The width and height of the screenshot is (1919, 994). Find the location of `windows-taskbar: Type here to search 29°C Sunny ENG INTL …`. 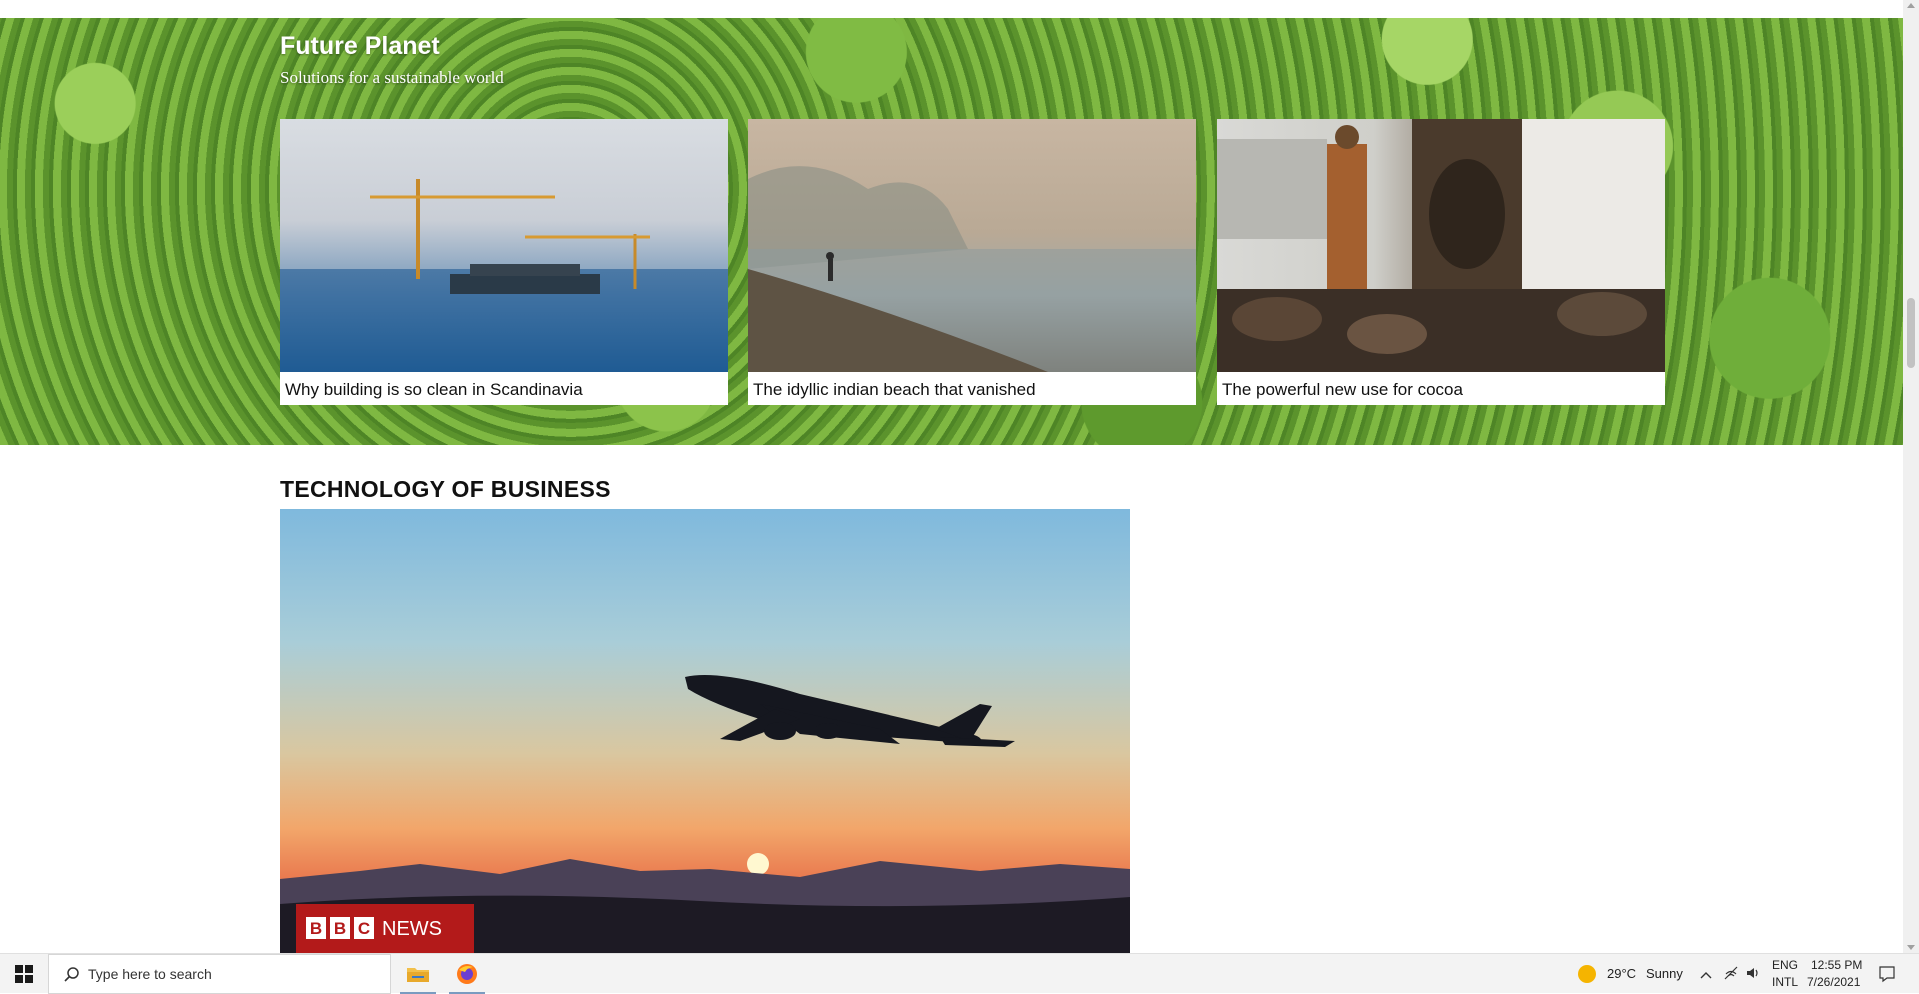

windows-taskbar: Type here to search 29°C Sunny ENG INTL … is located at coordinates (959, 973).